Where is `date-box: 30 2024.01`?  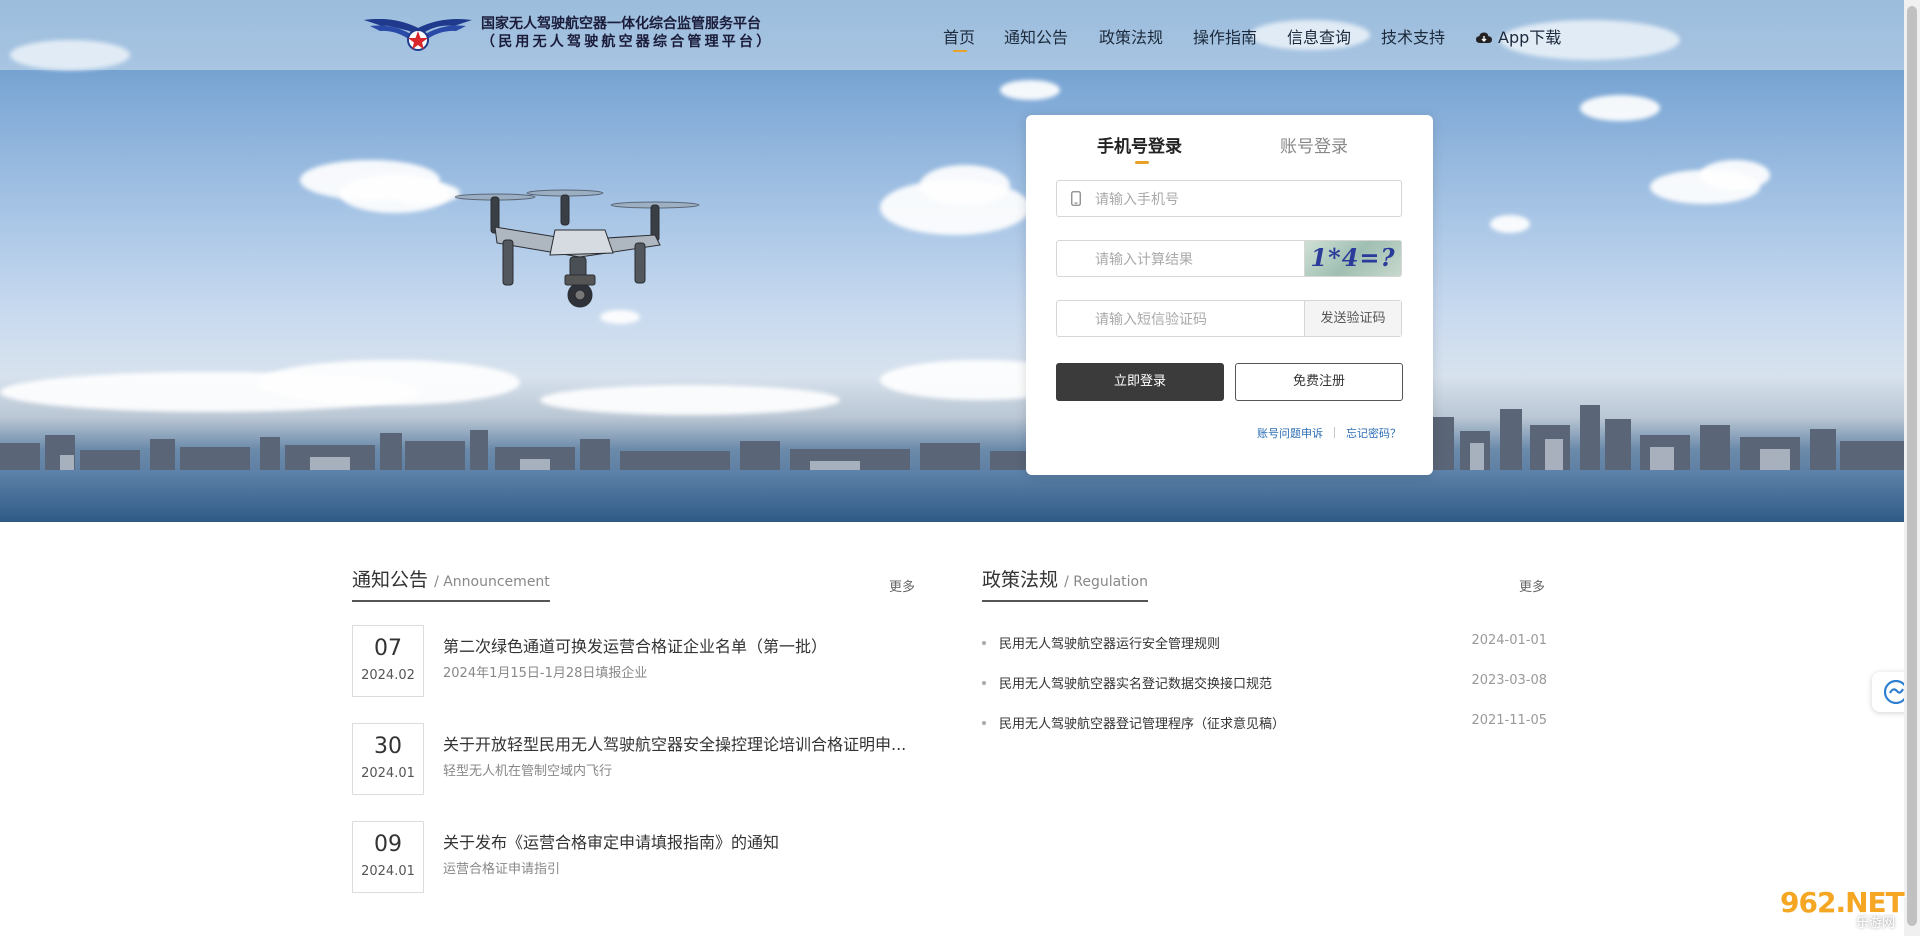
date-box: 30 2024.01 is located at coordinates (388, 759).